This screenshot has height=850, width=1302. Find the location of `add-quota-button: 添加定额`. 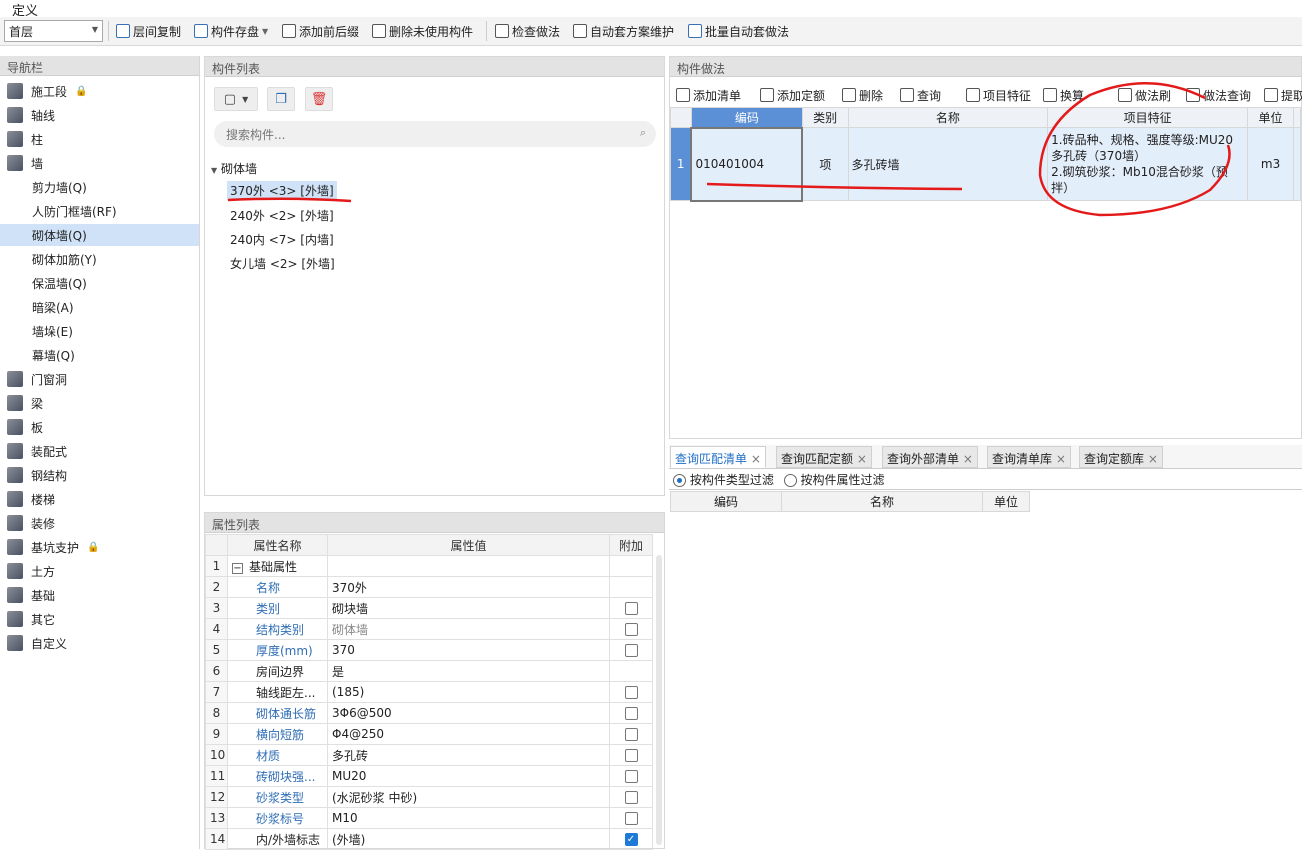

add-quota-button: 添加定额 is located at coordinates (792, 95).